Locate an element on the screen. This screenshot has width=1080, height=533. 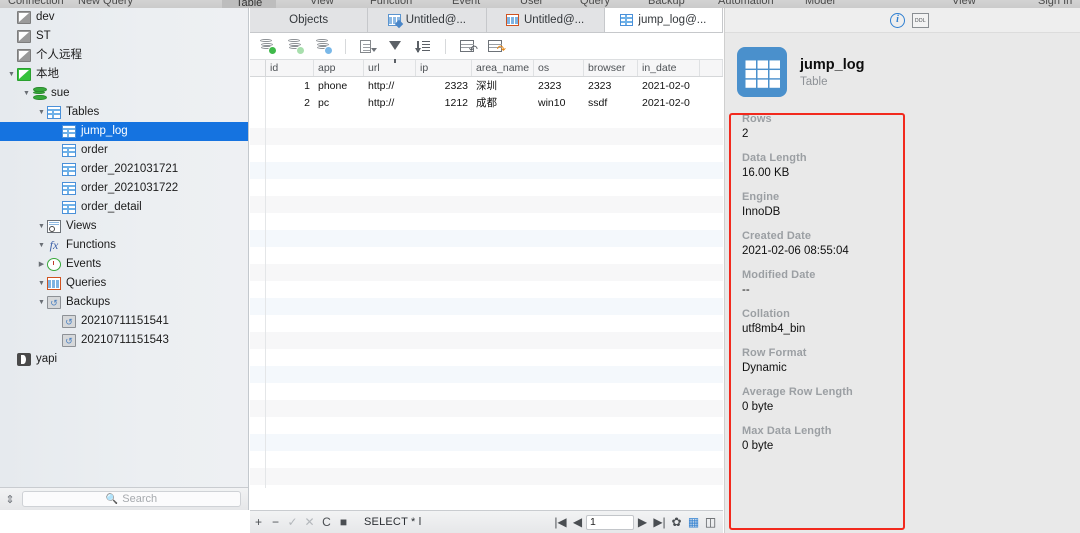
sidebar-item--: ▼ 本地 is located at coordinates (124, 74).